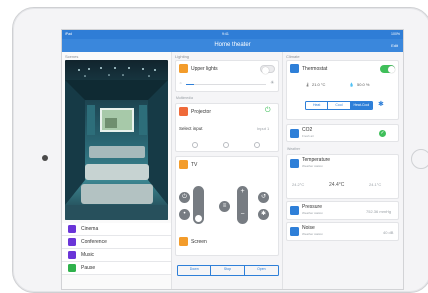 Image resolution: width=428 pixels, height=293 pixels. I want to click on status-battery: 100%, so click(395, 34).